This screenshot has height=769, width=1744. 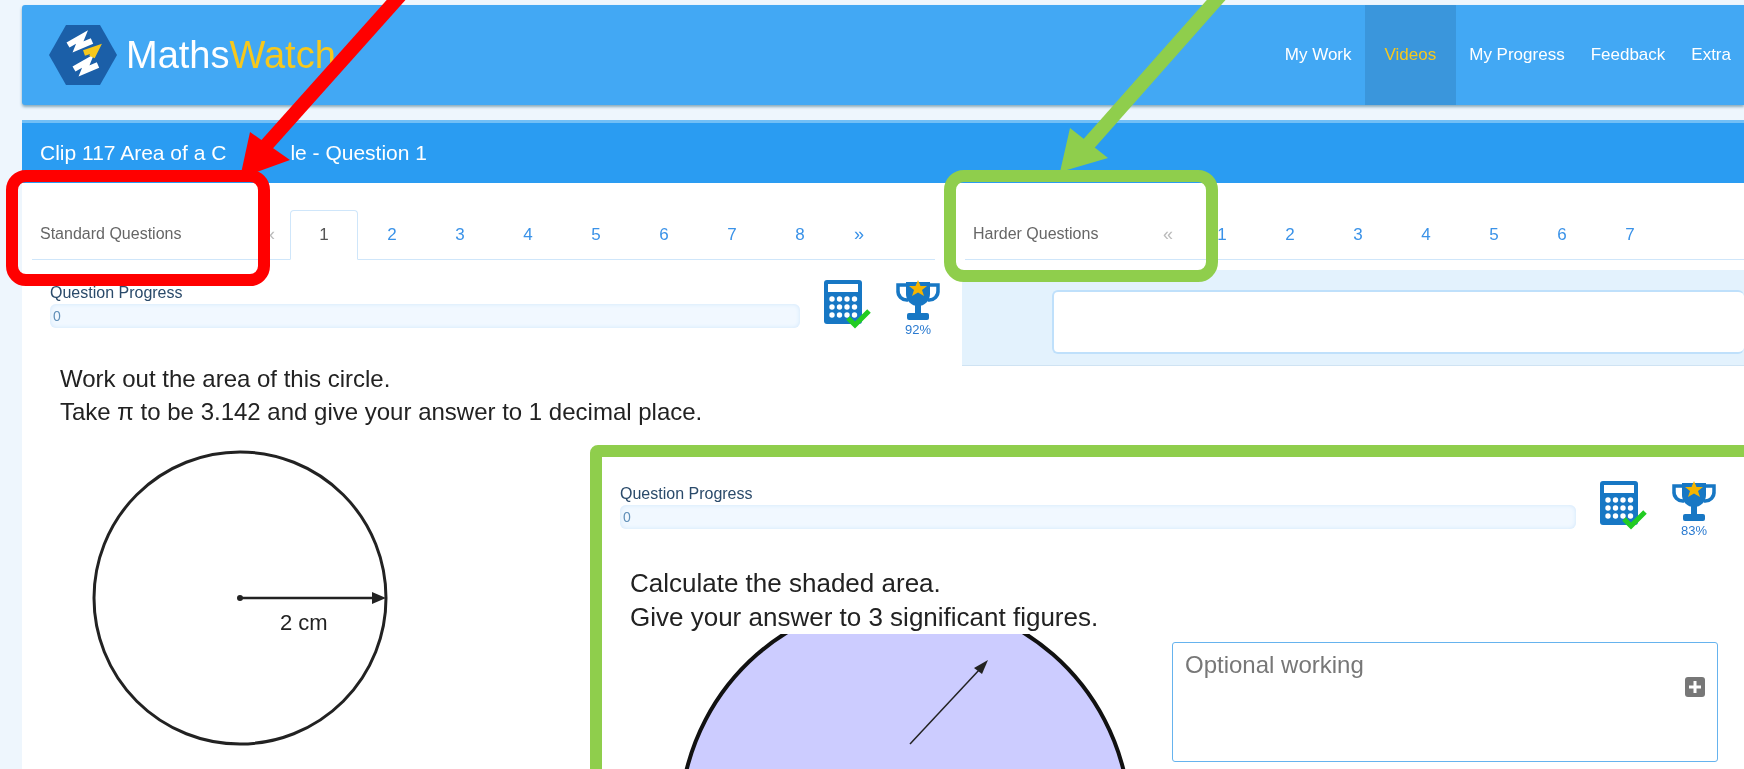 What do you see at coordinates (918, 329) in the screenshot?
I see `score-percent: 92%` at bounding box center [918, 329].